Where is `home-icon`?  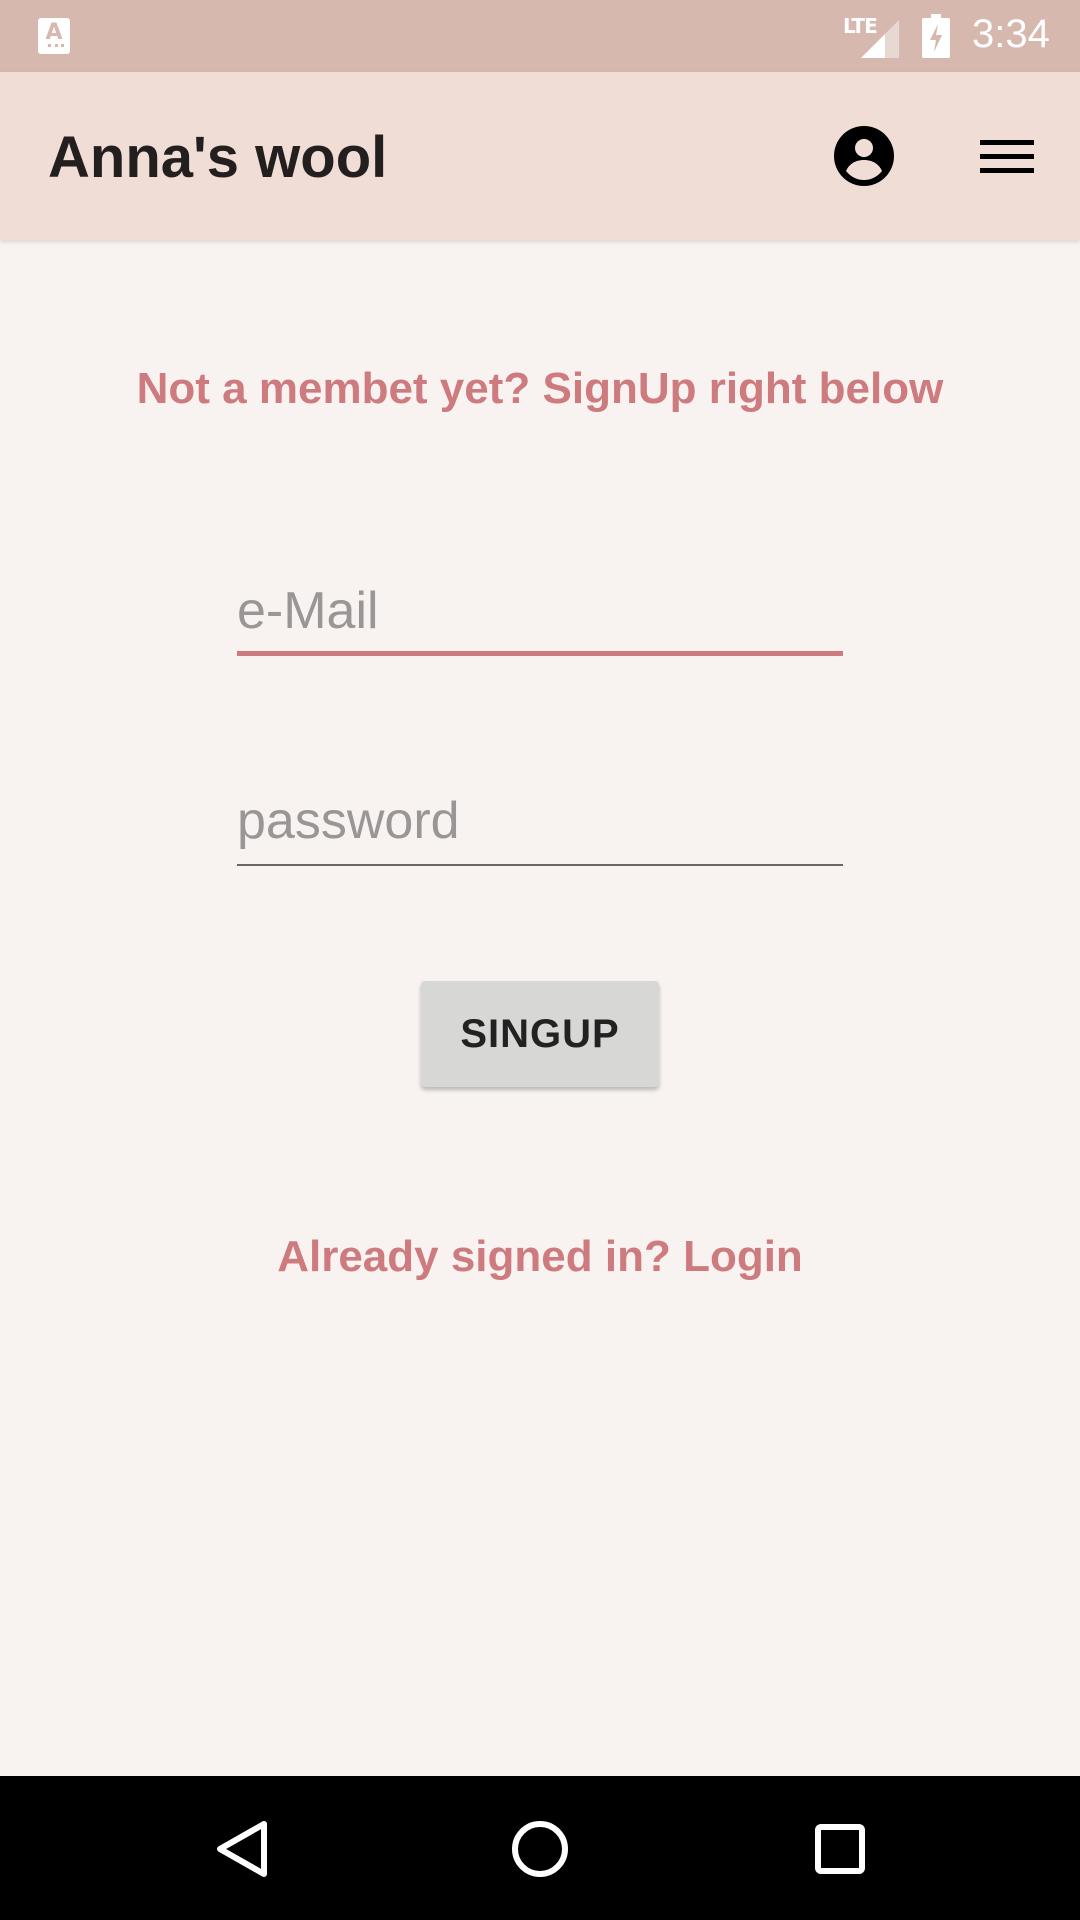
home-icon is located at coordinates (540, 1849).